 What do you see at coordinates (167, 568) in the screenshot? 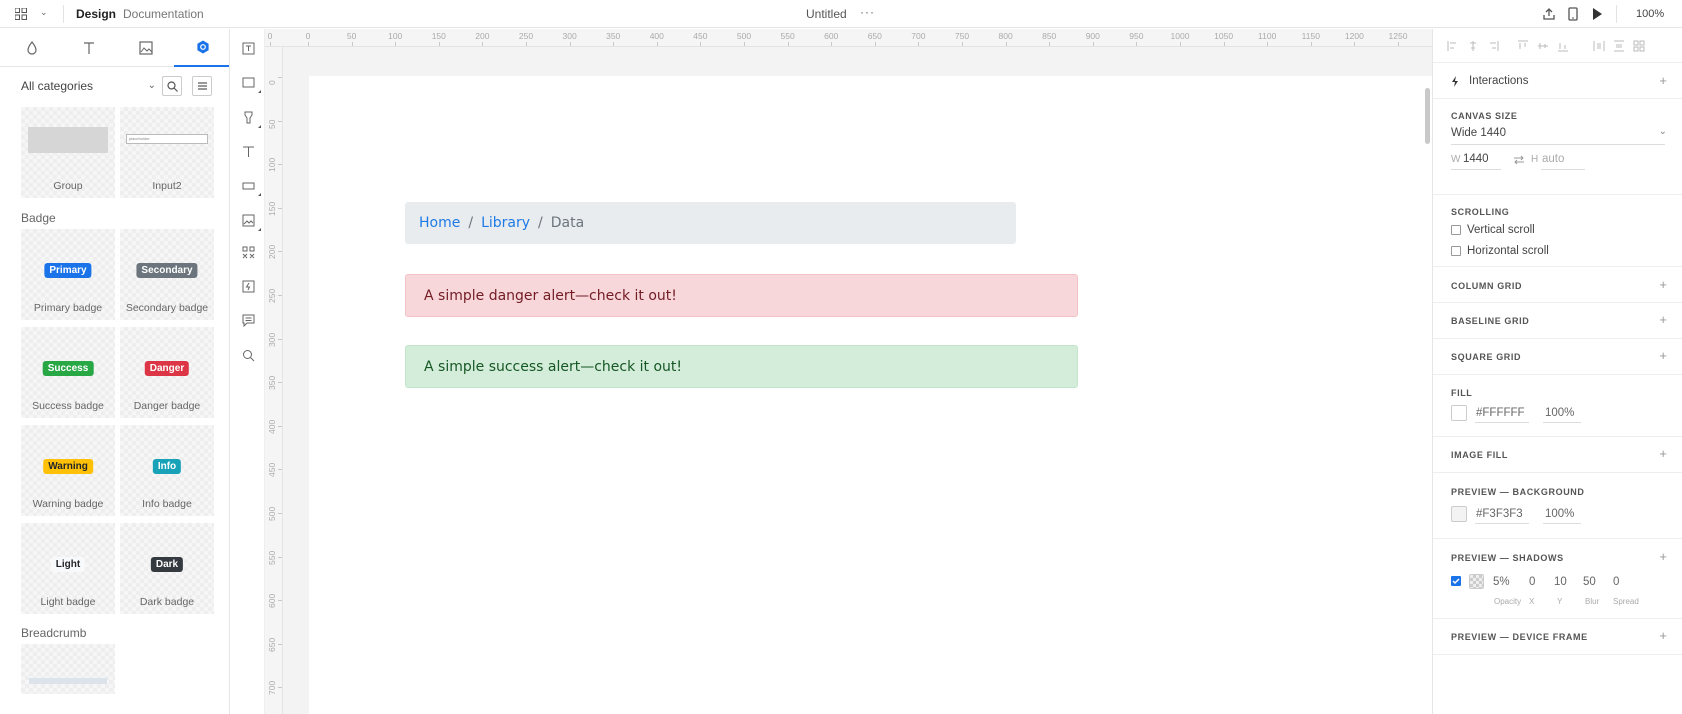
I see `component-tile-dark-badge: Dark Dark badge` at bounding box center [167, 568].